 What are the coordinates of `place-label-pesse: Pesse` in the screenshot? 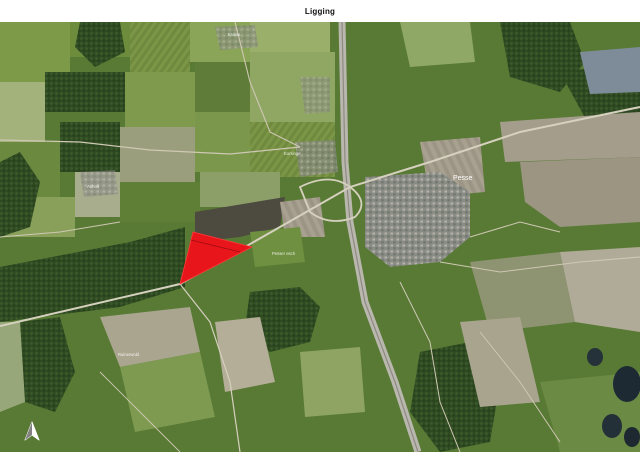 It's located at (463, 178).